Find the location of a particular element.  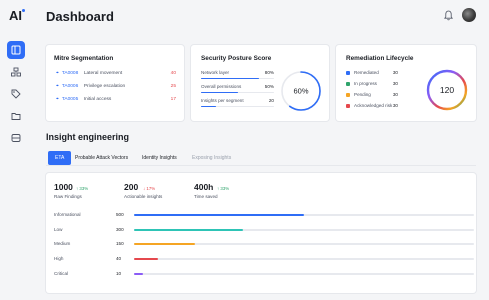

app-logo: AI is located at coordinates (15, 15).